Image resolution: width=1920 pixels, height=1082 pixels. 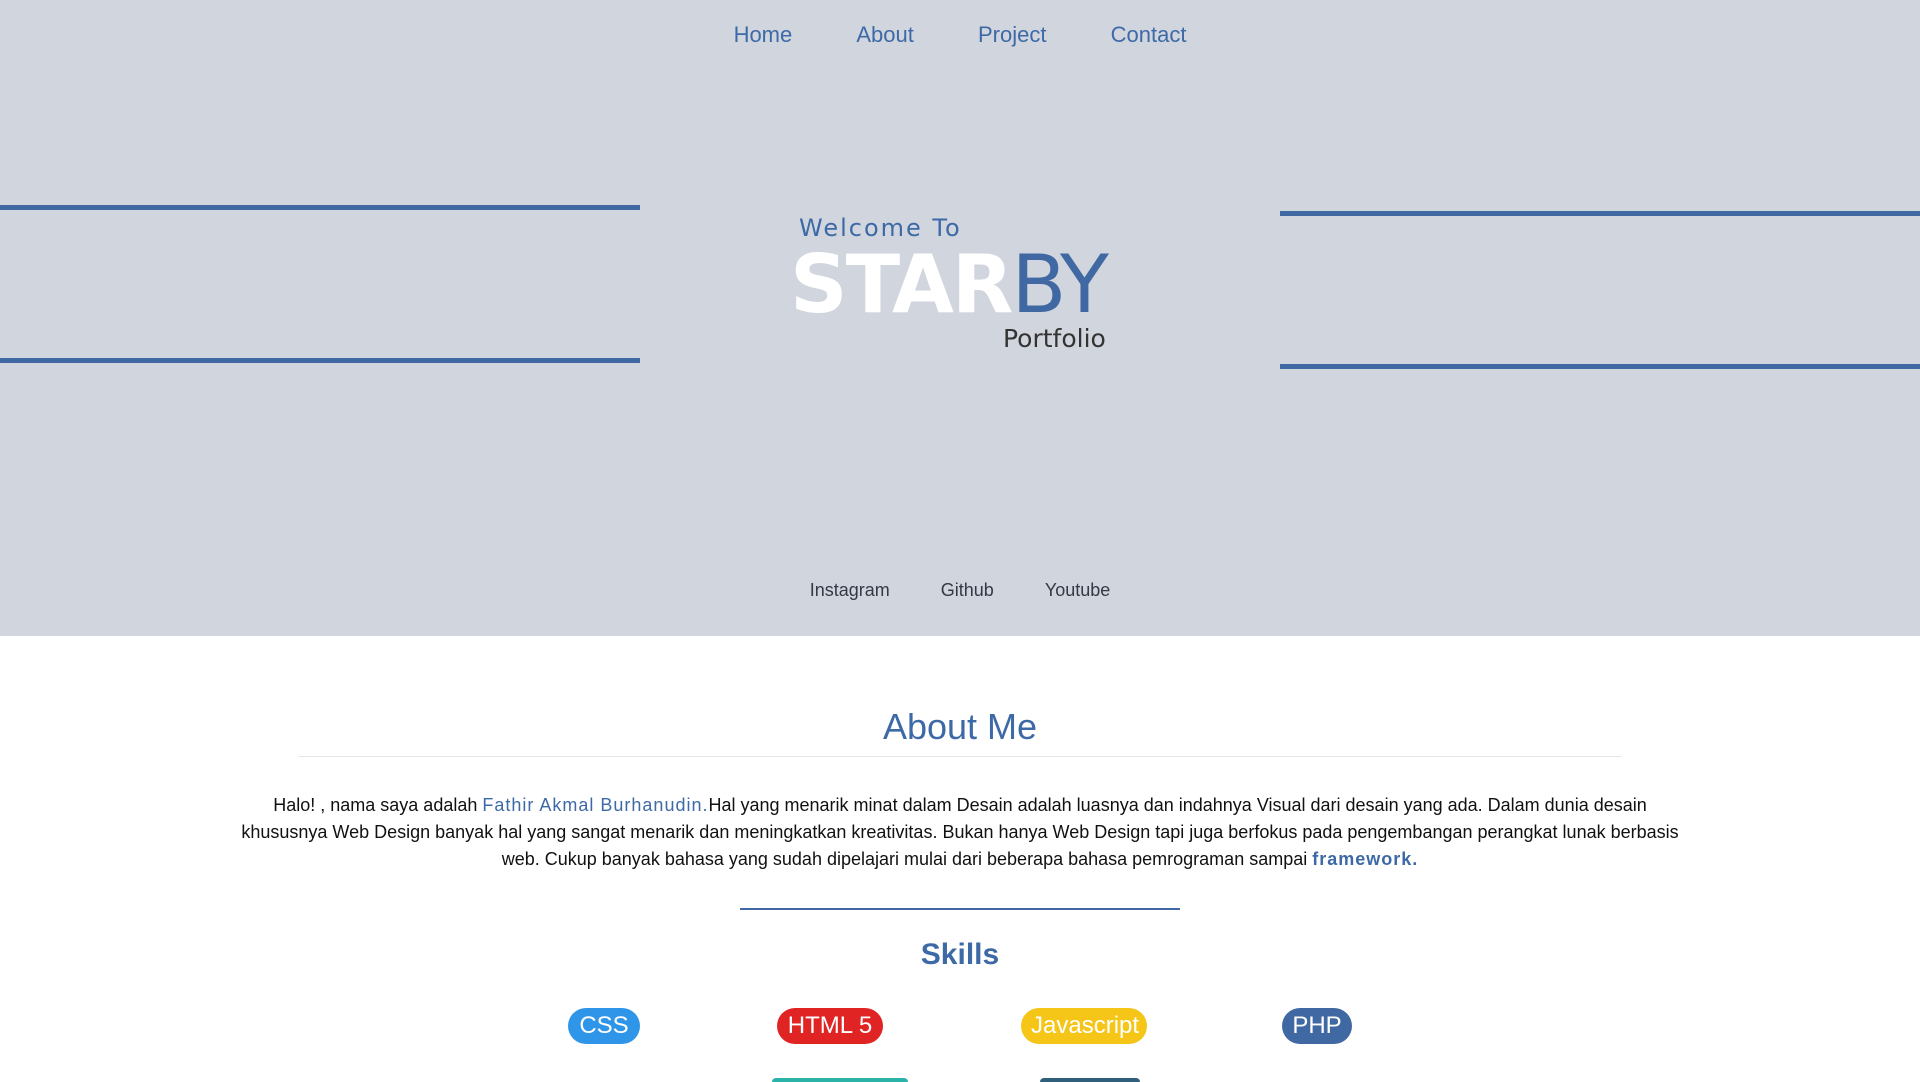 What do you see at coordinates (1149, 35) in the screenshot?
I see `nav-contact-link: Contact` at bounding box center [1149, 35].